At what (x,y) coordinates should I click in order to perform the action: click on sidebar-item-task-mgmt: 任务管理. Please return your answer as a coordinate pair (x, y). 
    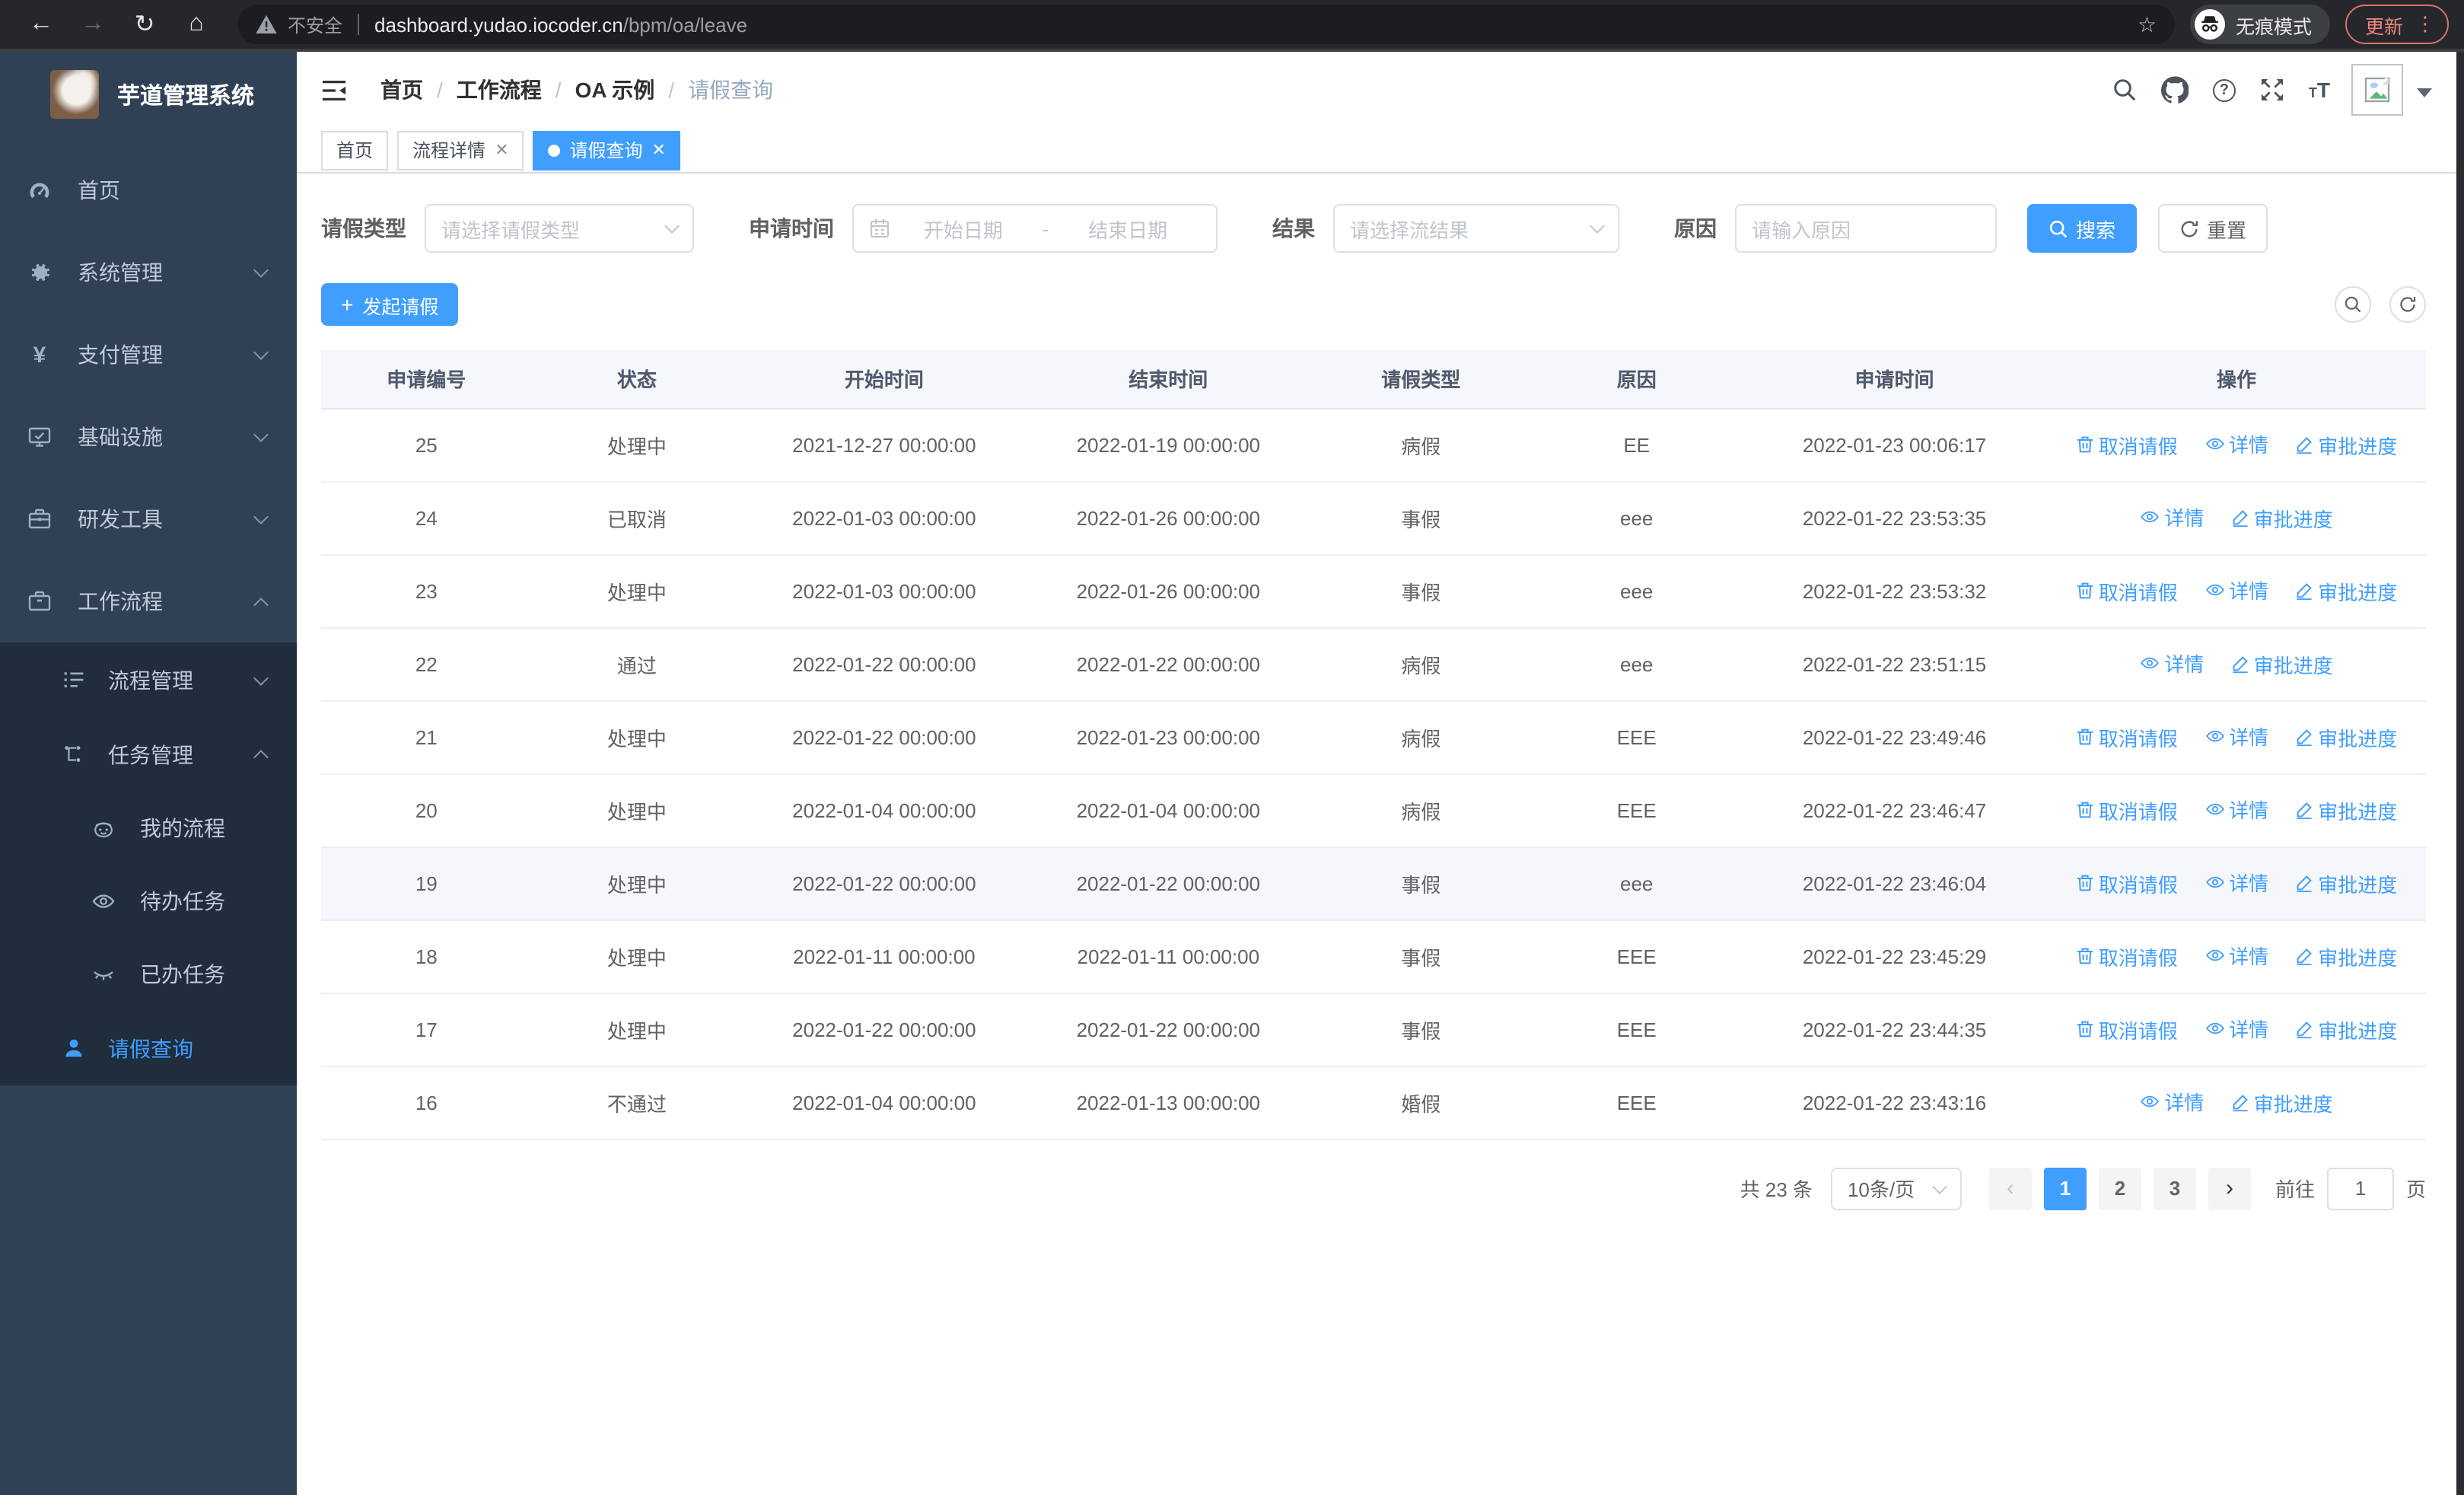
    Looking at the image, I should click on (148, 754).